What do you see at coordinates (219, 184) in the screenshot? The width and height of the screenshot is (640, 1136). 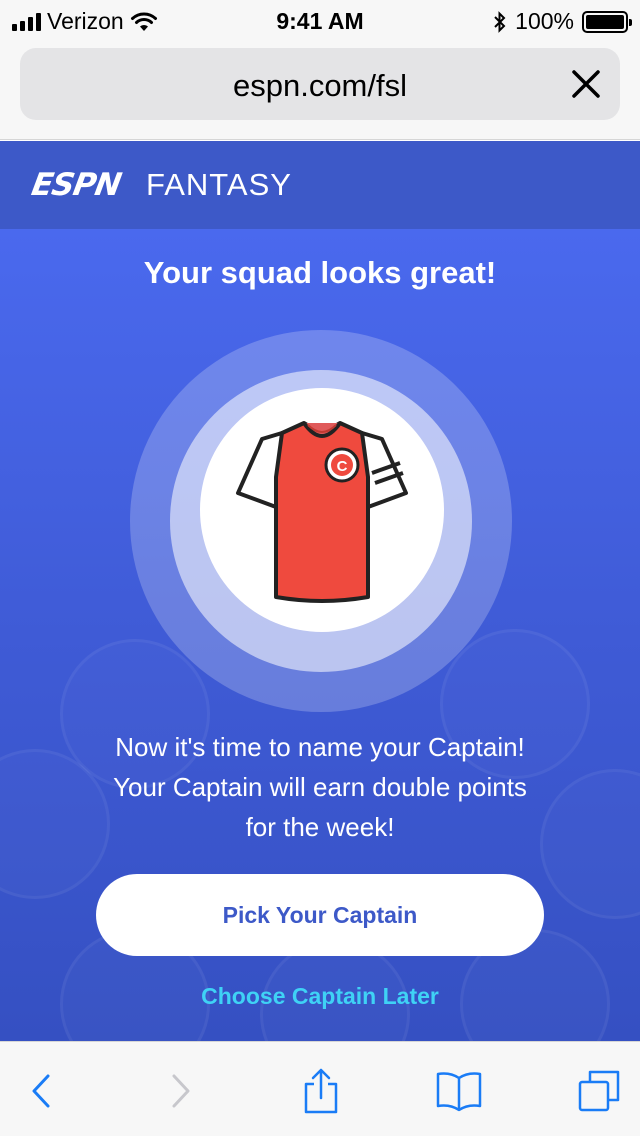 I see `fantasy-title: FANTASY` at bounding box center [219, 184].